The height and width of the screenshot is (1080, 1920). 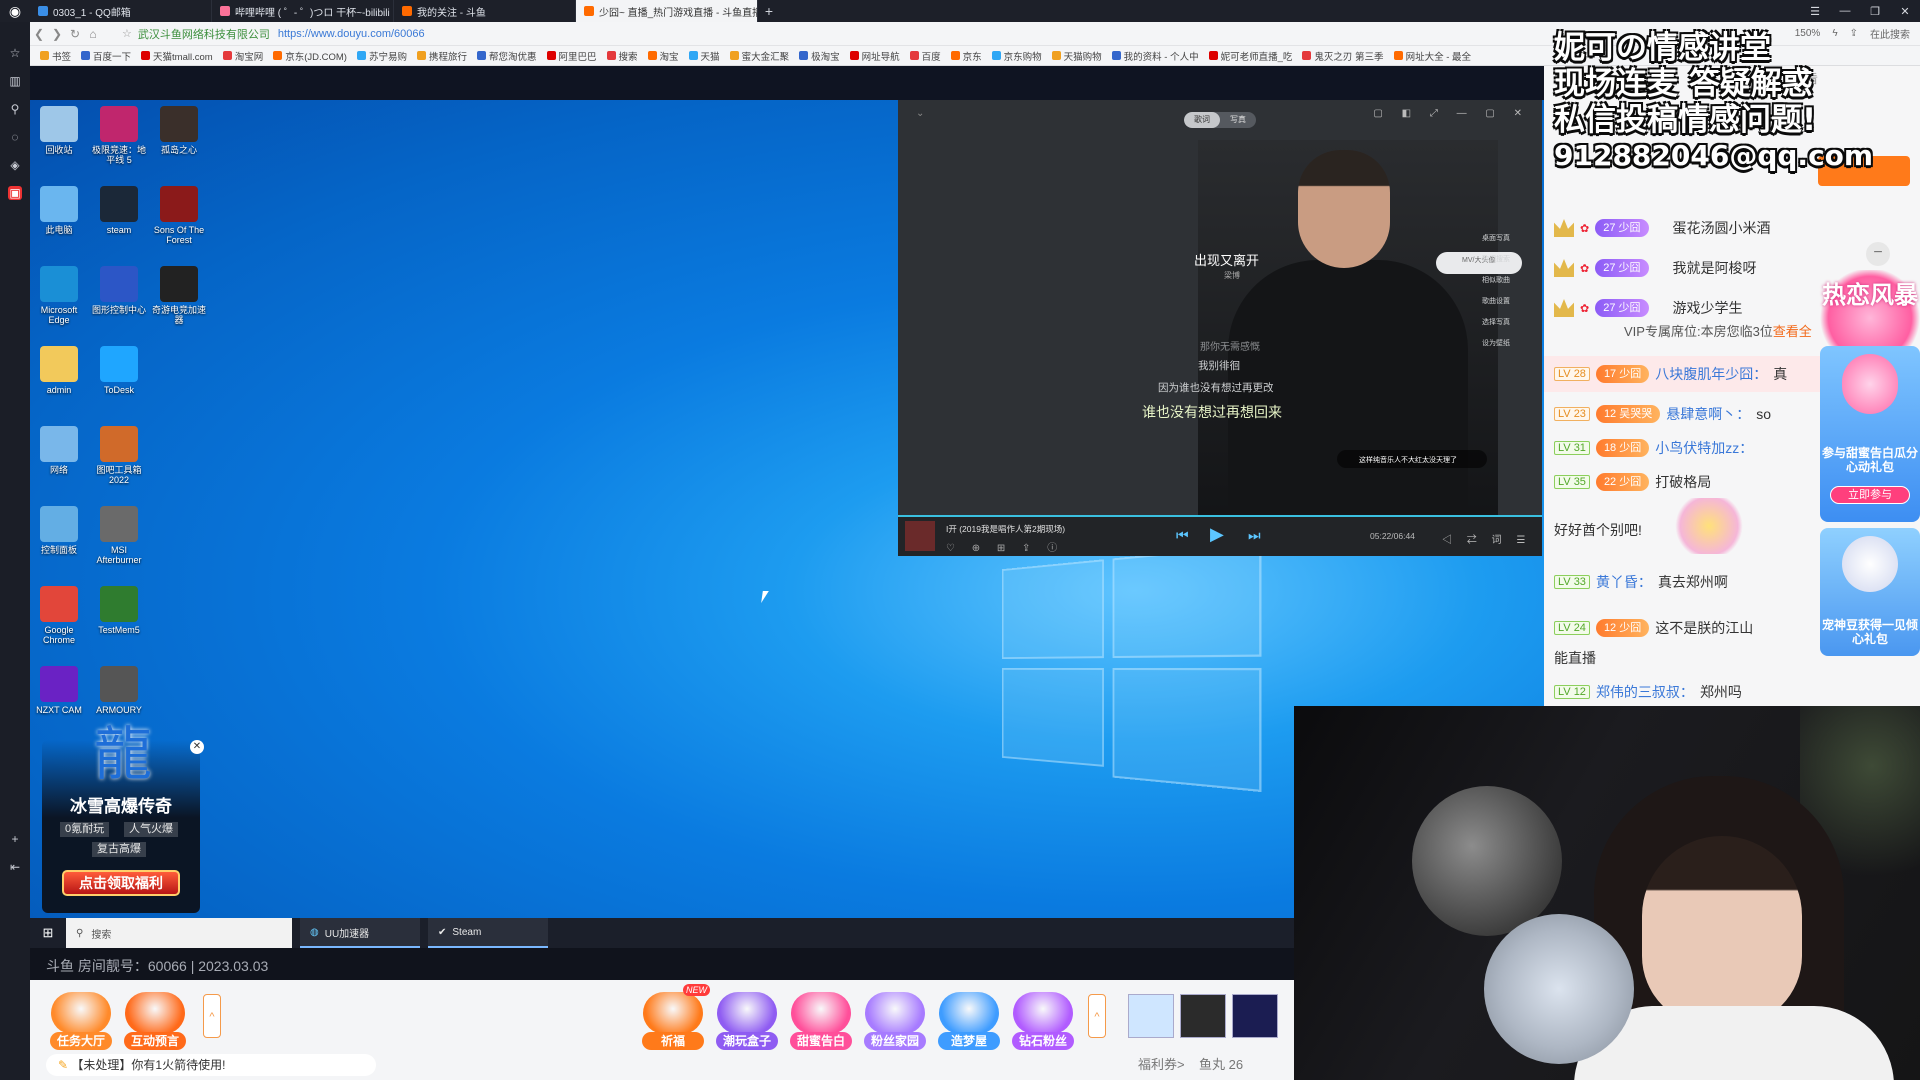 I want to click on desktop-icon: 图形控制中心, so click(x=119, y=290).